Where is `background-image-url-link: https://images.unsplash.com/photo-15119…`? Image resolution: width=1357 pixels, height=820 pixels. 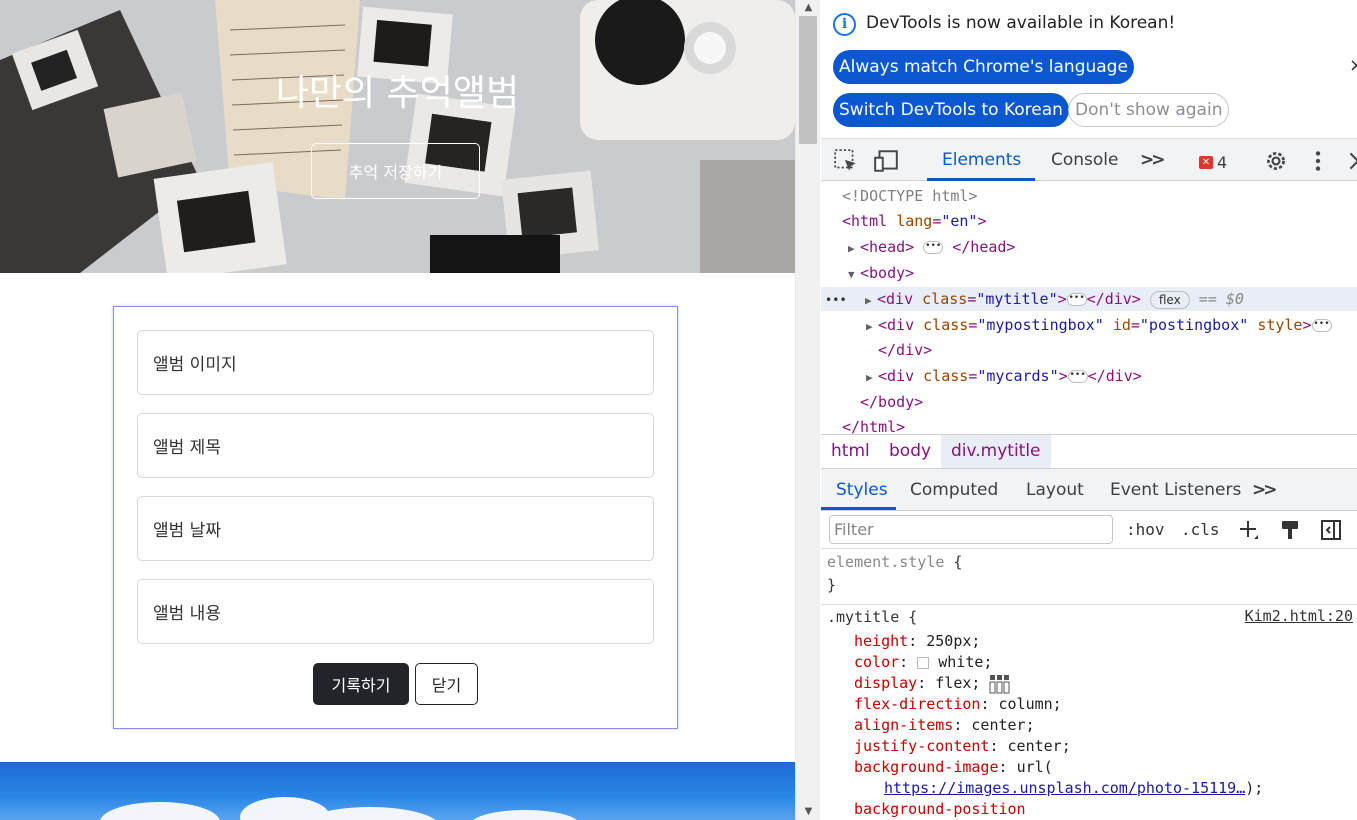 background-image-url-link: https://images.unsplash.com/photo-15119… is located at coordinates (1064, 788).